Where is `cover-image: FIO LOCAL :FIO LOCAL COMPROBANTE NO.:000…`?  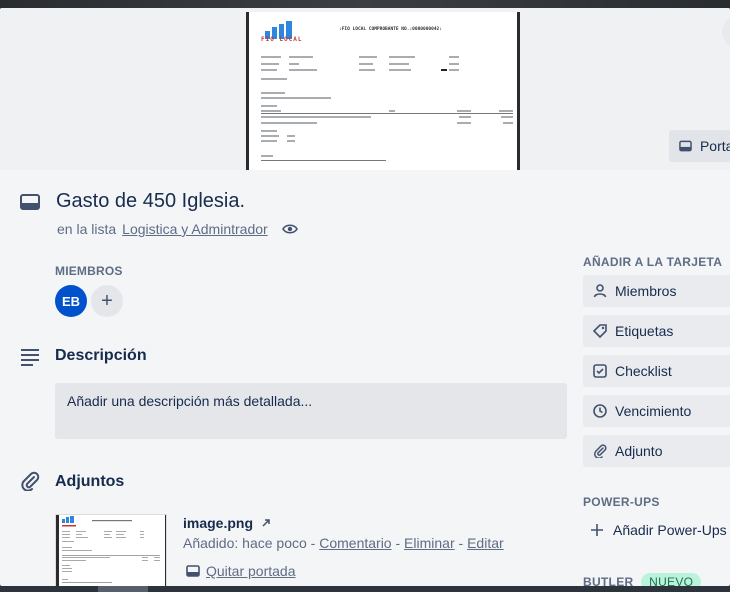 cover-image: FIO LOCAL :FIO LOCAL COMPROBANTE NO.:000… is located at coordinates (383, 91).